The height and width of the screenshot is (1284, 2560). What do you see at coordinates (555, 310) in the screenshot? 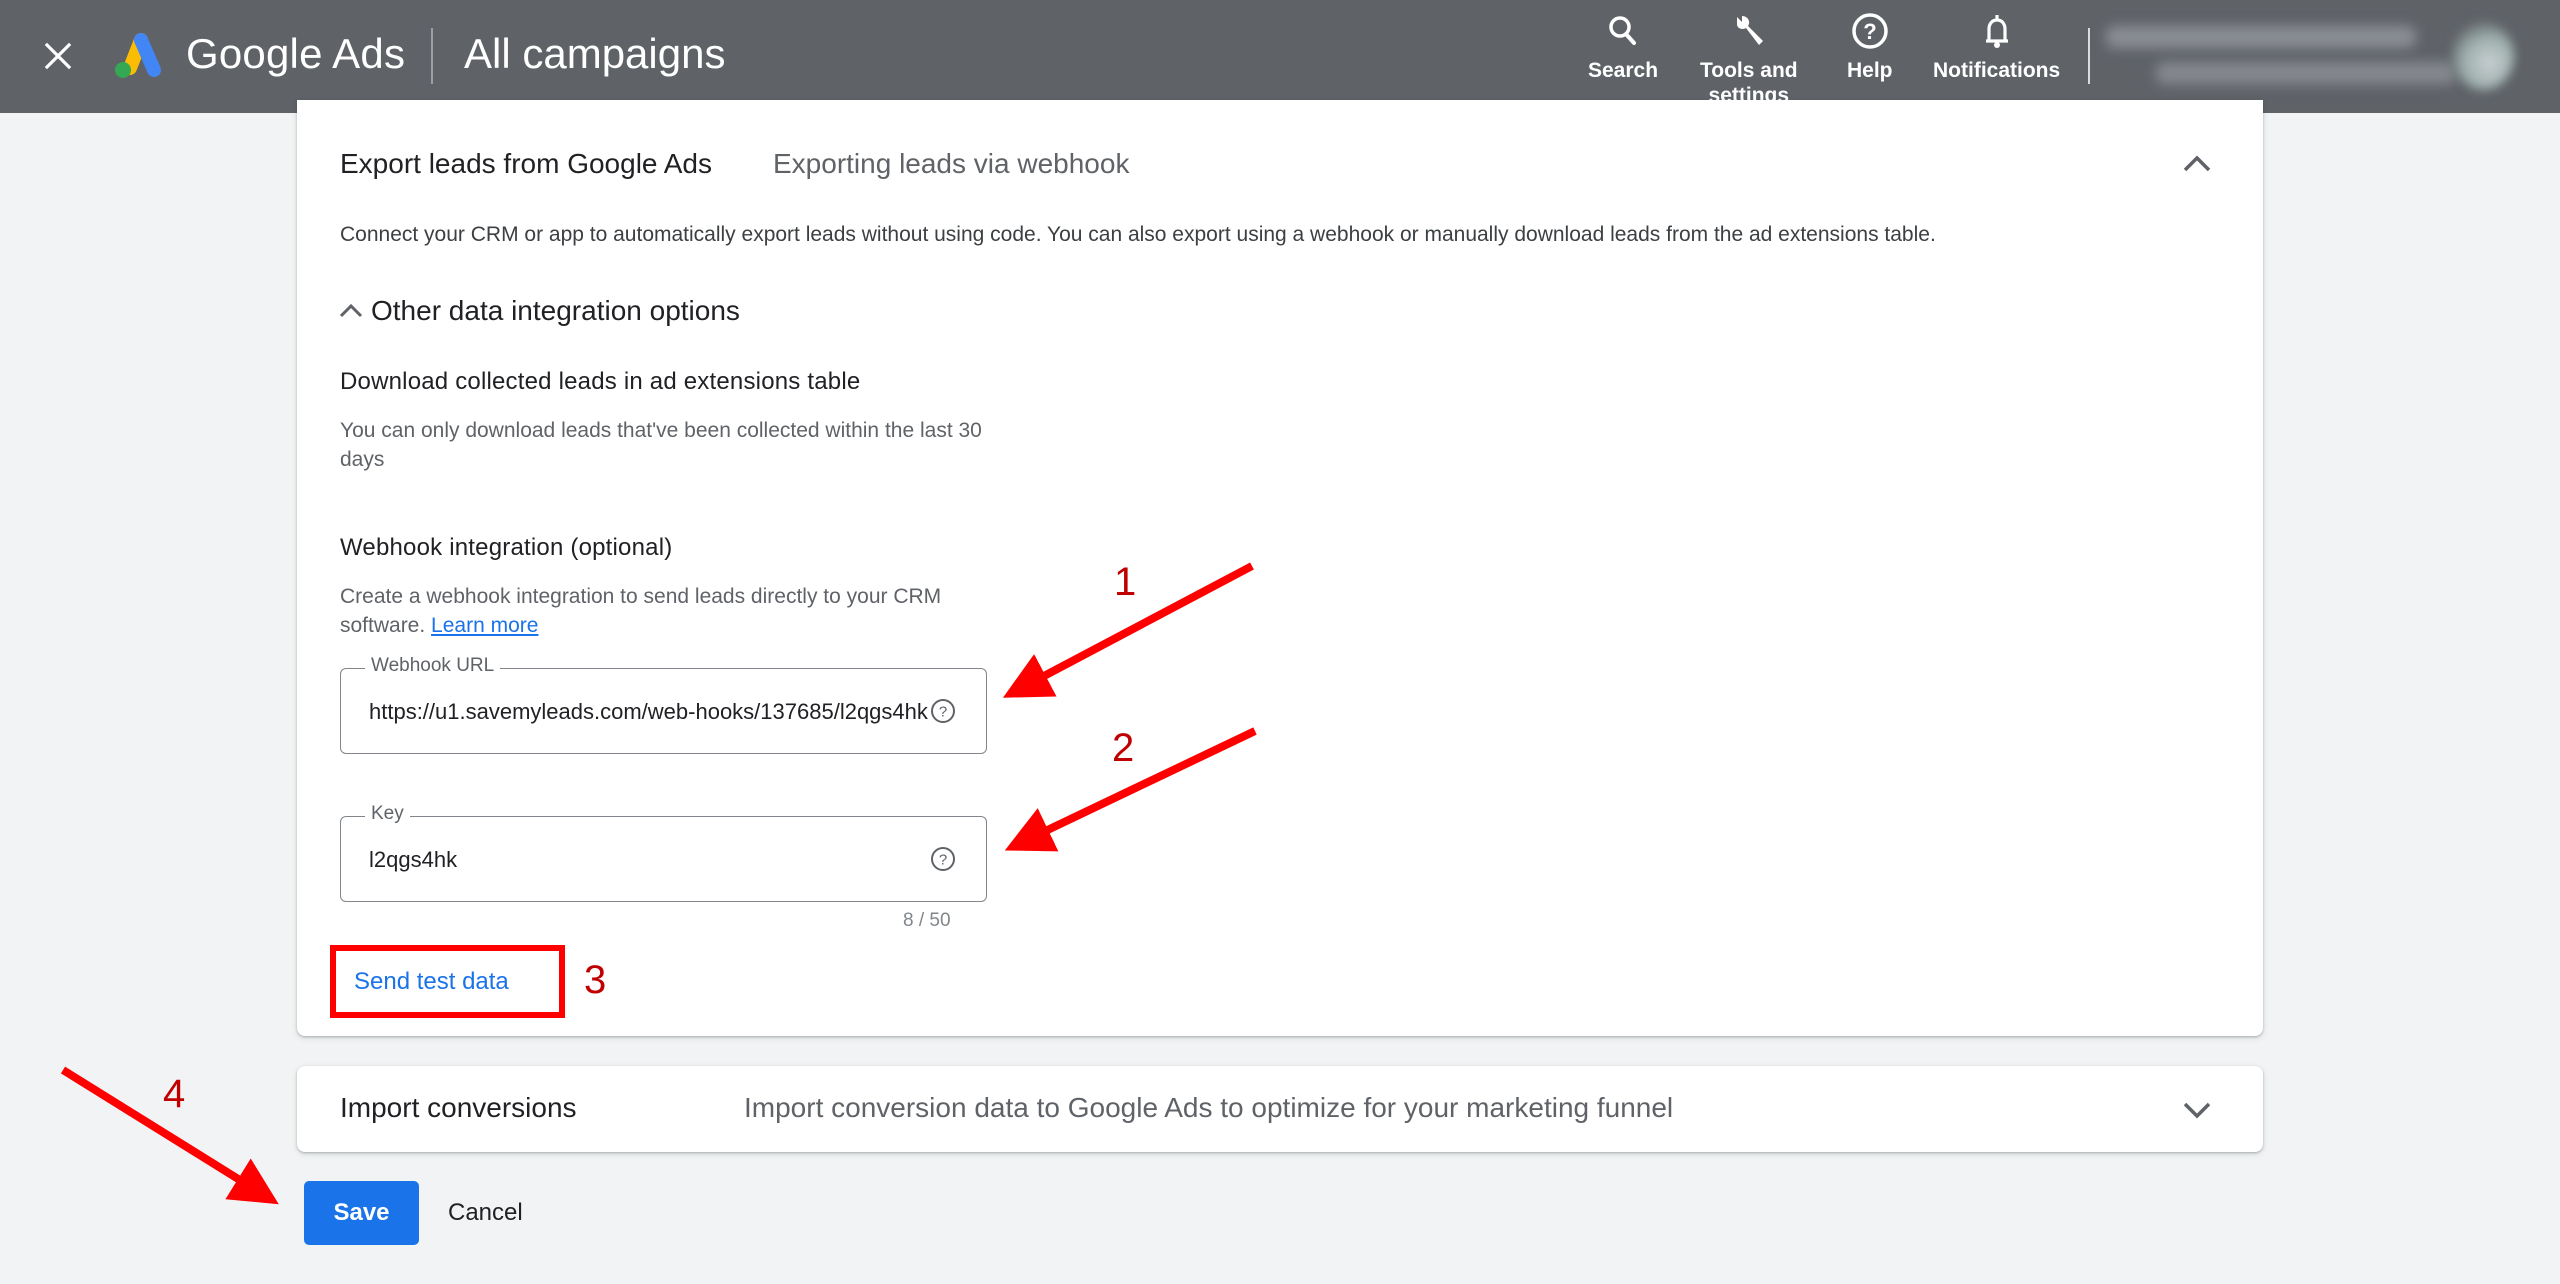
I see `other-options-label: Other data integration options` at bounding box center [555, 310].